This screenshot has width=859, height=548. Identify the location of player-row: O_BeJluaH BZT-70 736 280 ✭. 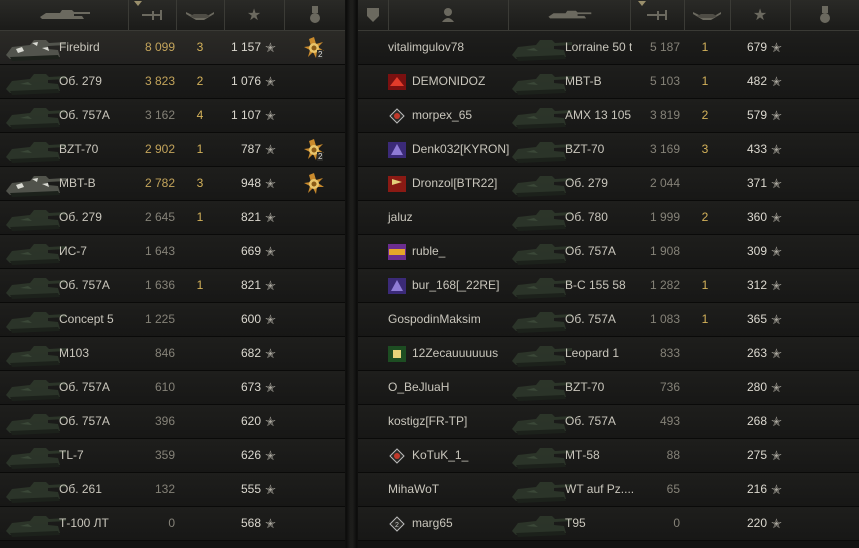
(608, 388).